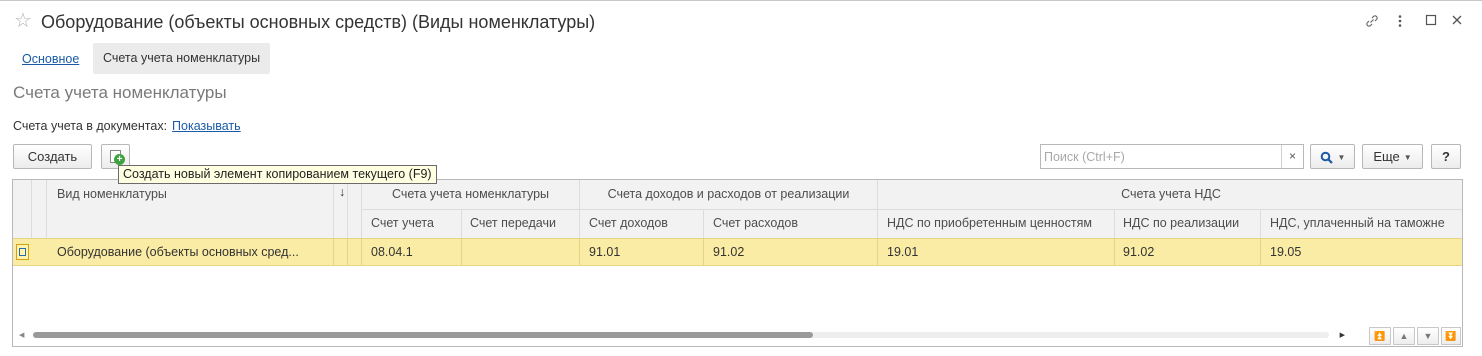 The image size is (1482, 356). I want to click on add-icon: +, so click(119, 159).